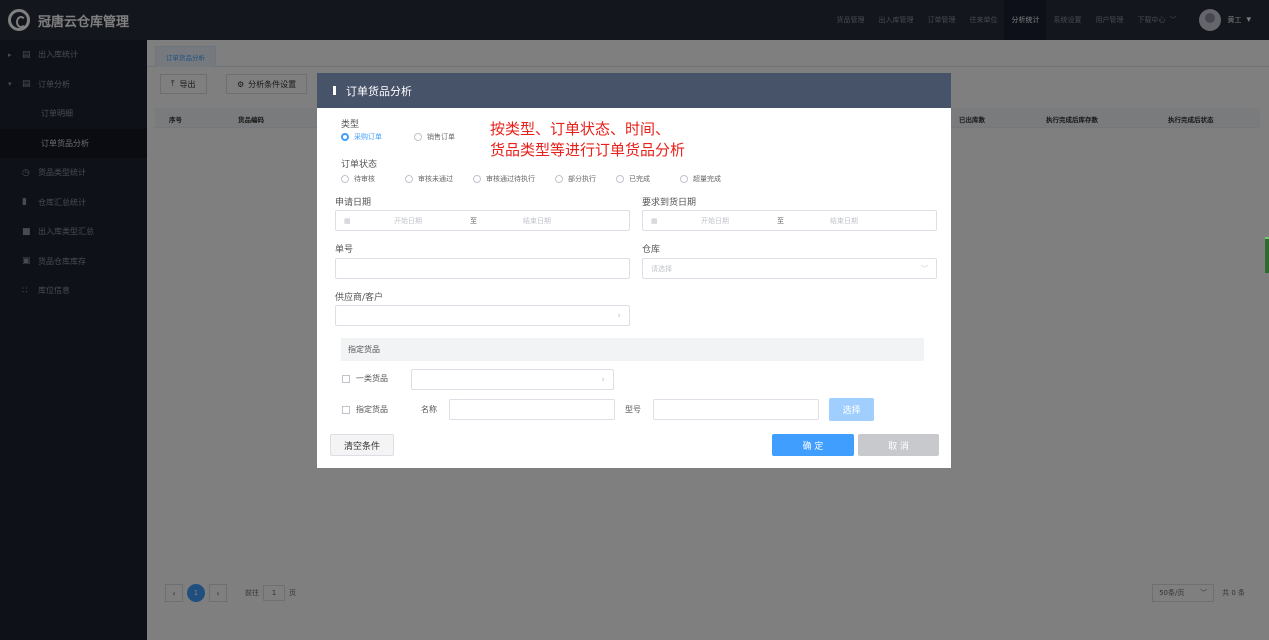  Describe the element at coordinates (661, 268) in the screenshot. I see `warehouse-placeholder: 请选择` at that location.